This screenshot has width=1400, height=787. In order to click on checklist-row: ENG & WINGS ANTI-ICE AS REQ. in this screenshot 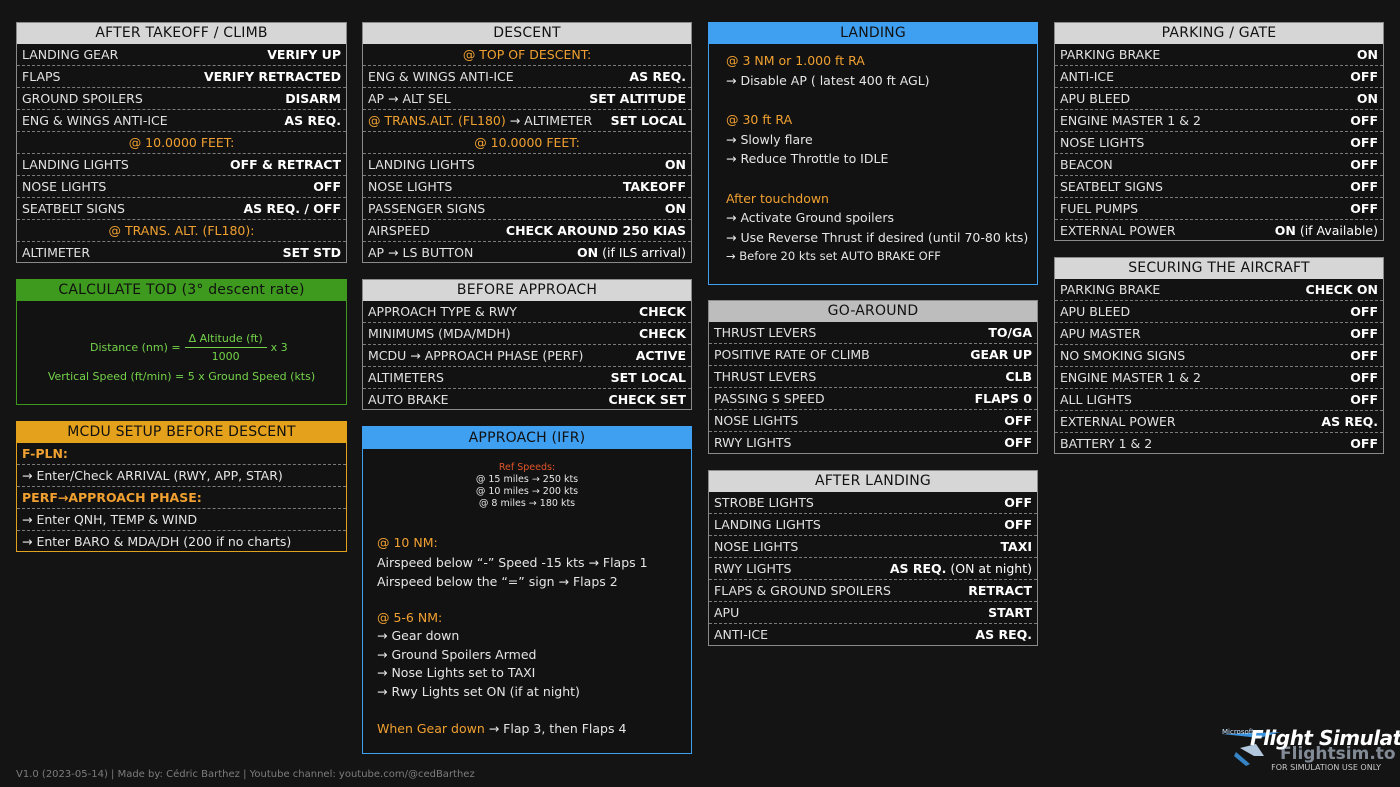, I will do `click(181, 120)`.